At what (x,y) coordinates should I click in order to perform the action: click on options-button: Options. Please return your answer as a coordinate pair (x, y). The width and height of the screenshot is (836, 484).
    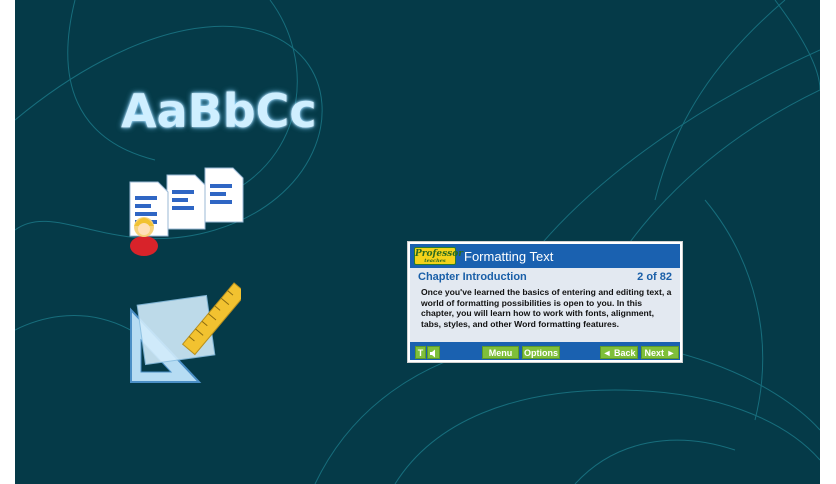
    Looking at the image, I should click on (541, 352).